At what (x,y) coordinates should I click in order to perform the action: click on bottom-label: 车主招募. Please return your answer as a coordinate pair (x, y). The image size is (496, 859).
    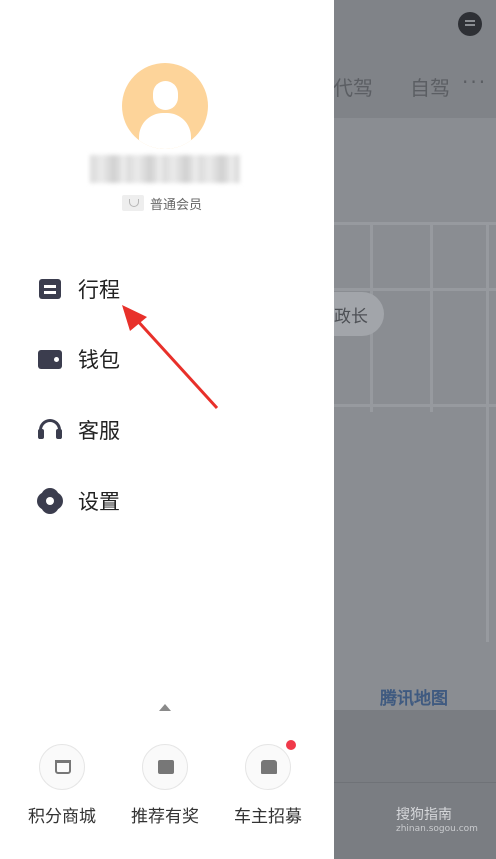
    Looking at the image, I should click on (268, 817).